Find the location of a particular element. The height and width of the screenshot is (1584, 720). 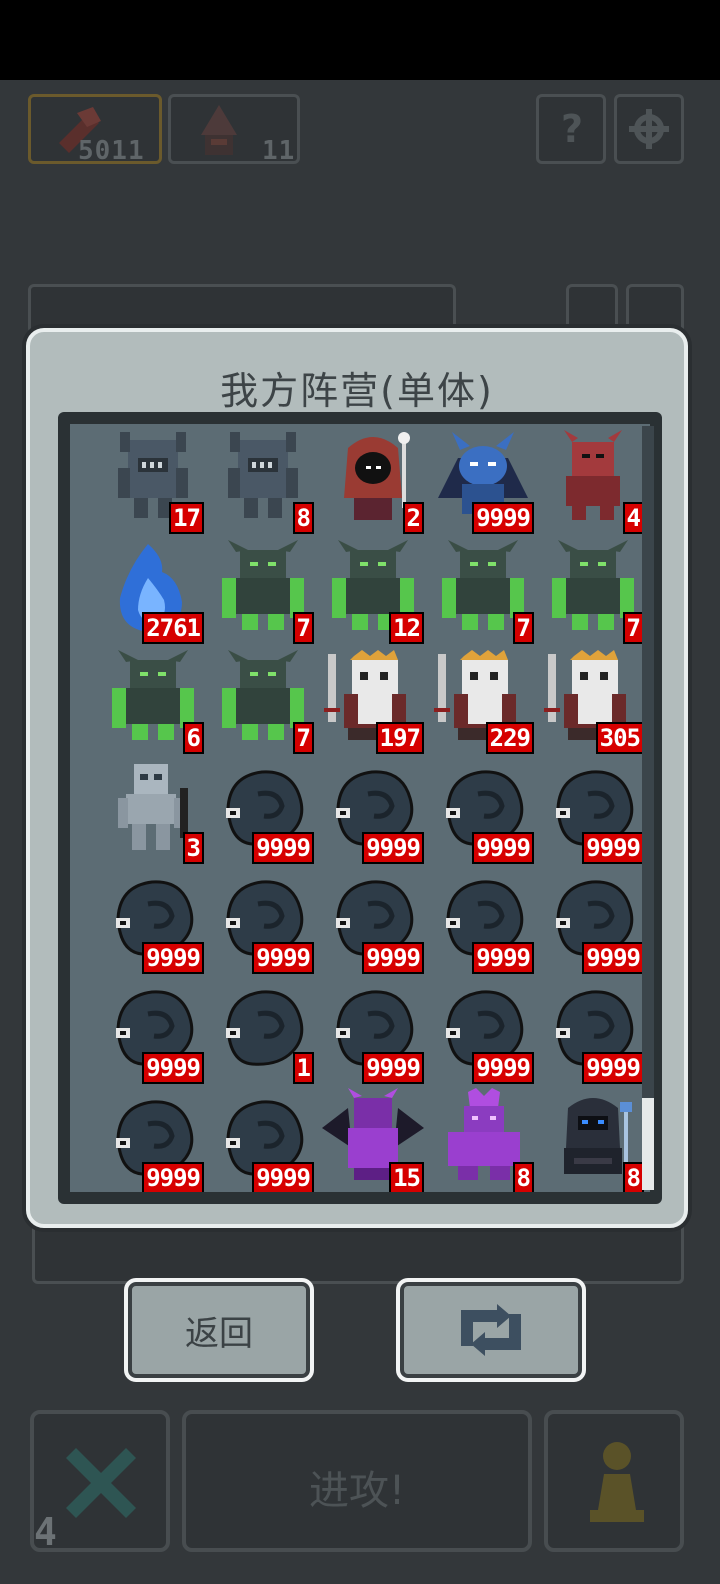

question-mark-icon: ? is located at coordinates (572, 129).